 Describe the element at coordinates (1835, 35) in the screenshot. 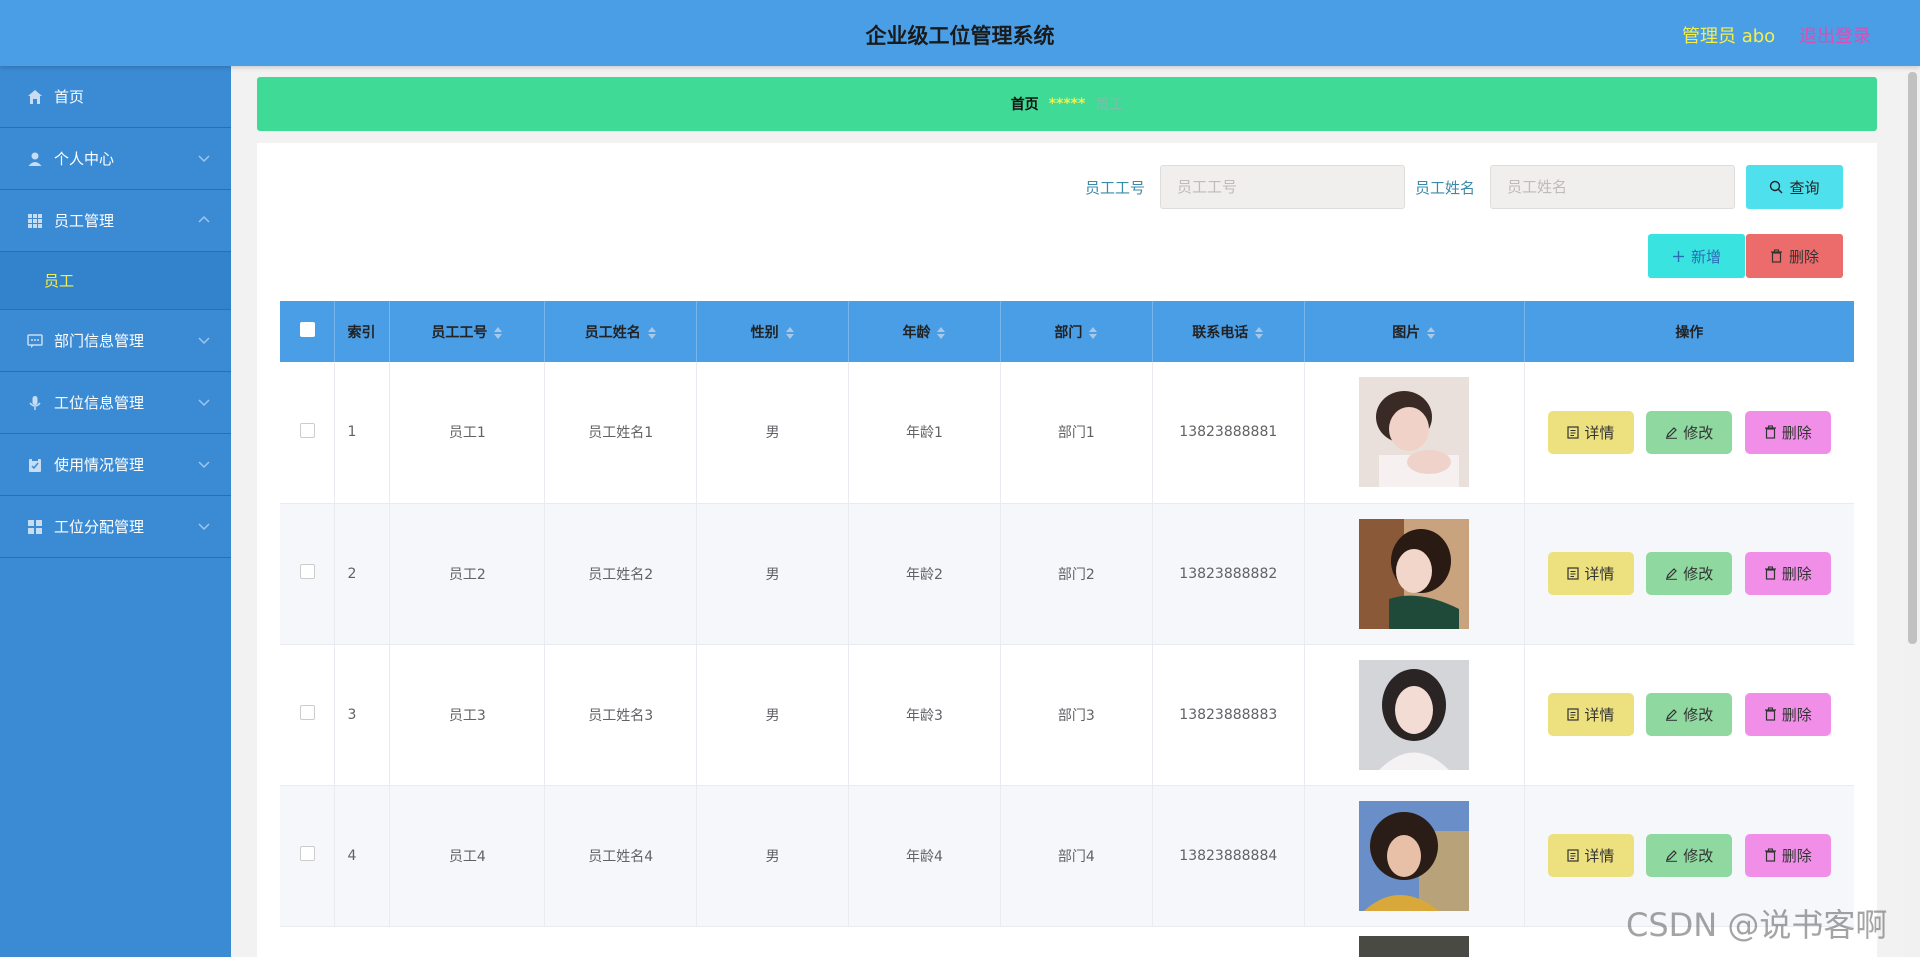

I see `logout-link: 退出登录` at that location.